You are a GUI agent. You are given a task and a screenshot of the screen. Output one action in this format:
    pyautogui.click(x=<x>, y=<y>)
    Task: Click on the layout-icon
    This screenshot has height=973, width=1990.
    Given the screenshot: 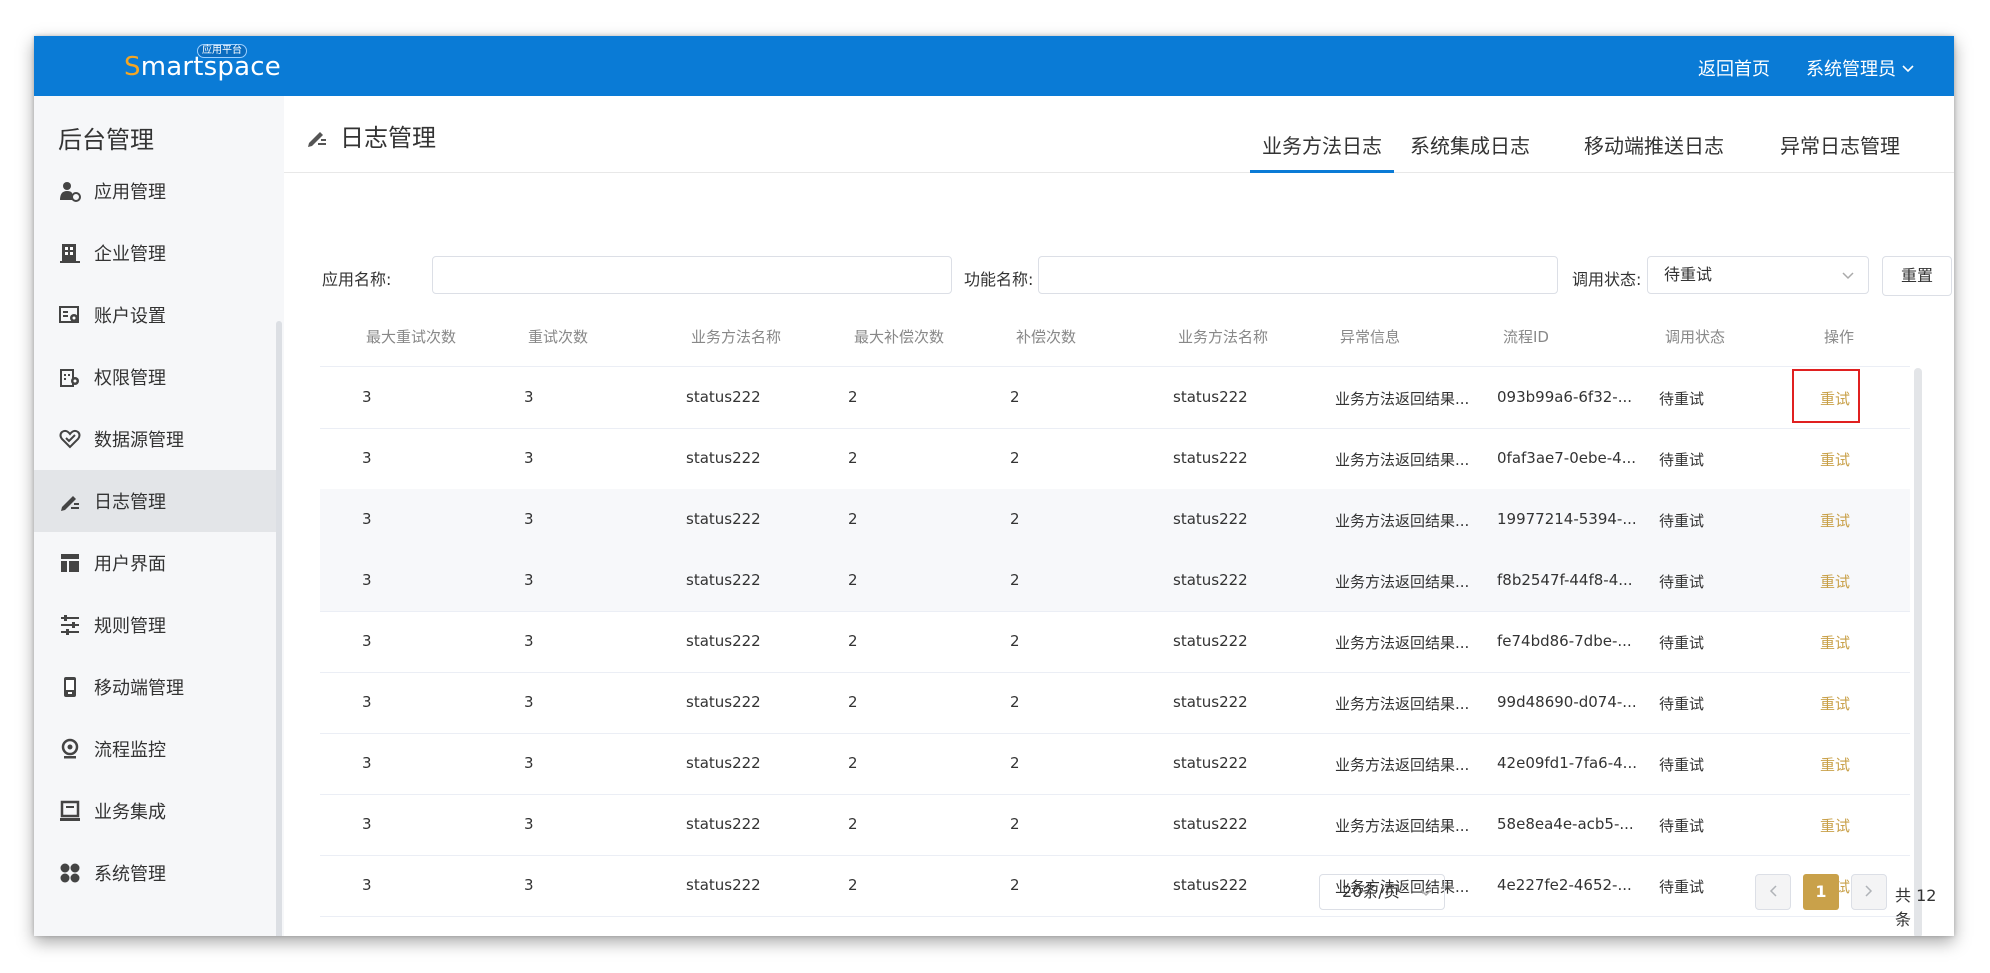 What is the action you would take?
    pyautogui.click(x=70, y=563)
    